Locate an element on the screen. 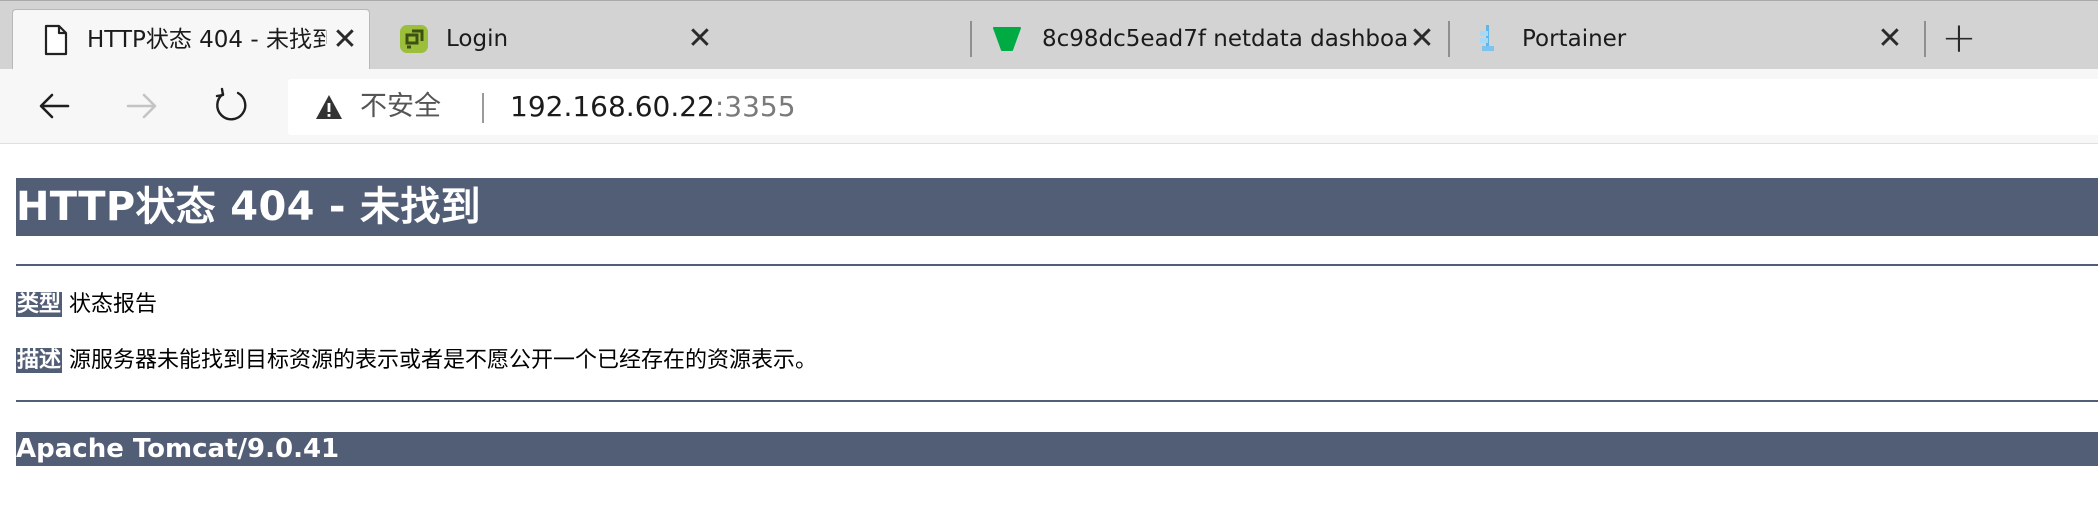  forward-arrow-icon is located at coordinates (141, 106).